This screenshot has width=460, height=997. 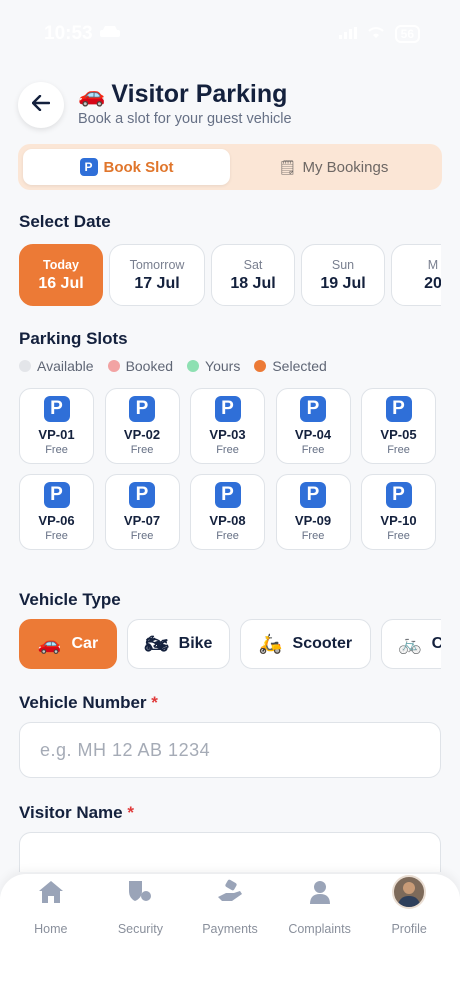 What do you see at coordinates (154, 702) in the screenshot?
I see `required-mark: *` at bounding box center [154, 702].